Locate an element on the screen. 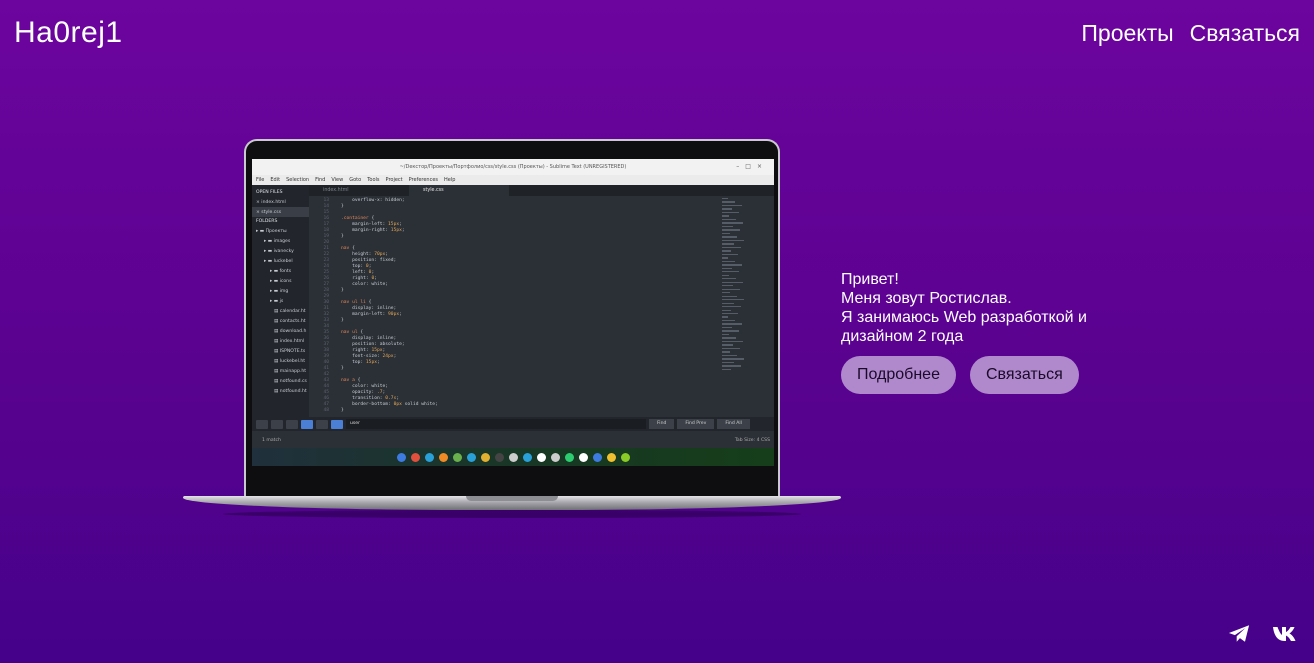 The height and width of the screenshot is (663, 1314). highlight-toggle-icon is located at coordinates (337, 424).